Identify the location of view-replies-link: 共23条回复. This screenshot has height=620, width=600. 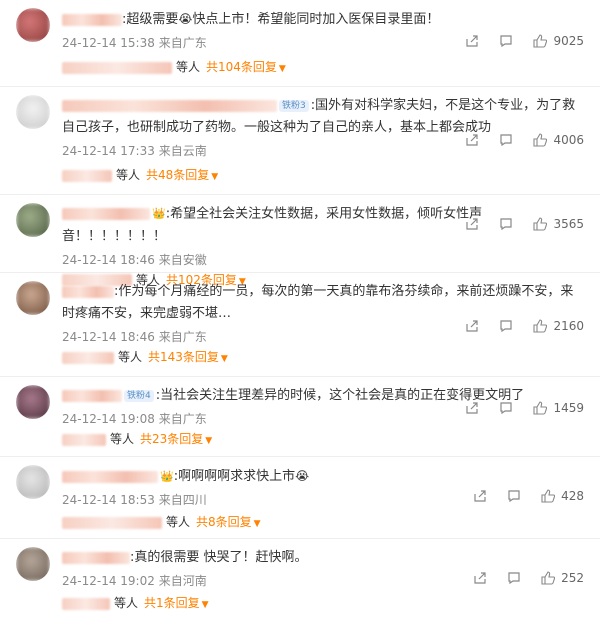
(171, 439).